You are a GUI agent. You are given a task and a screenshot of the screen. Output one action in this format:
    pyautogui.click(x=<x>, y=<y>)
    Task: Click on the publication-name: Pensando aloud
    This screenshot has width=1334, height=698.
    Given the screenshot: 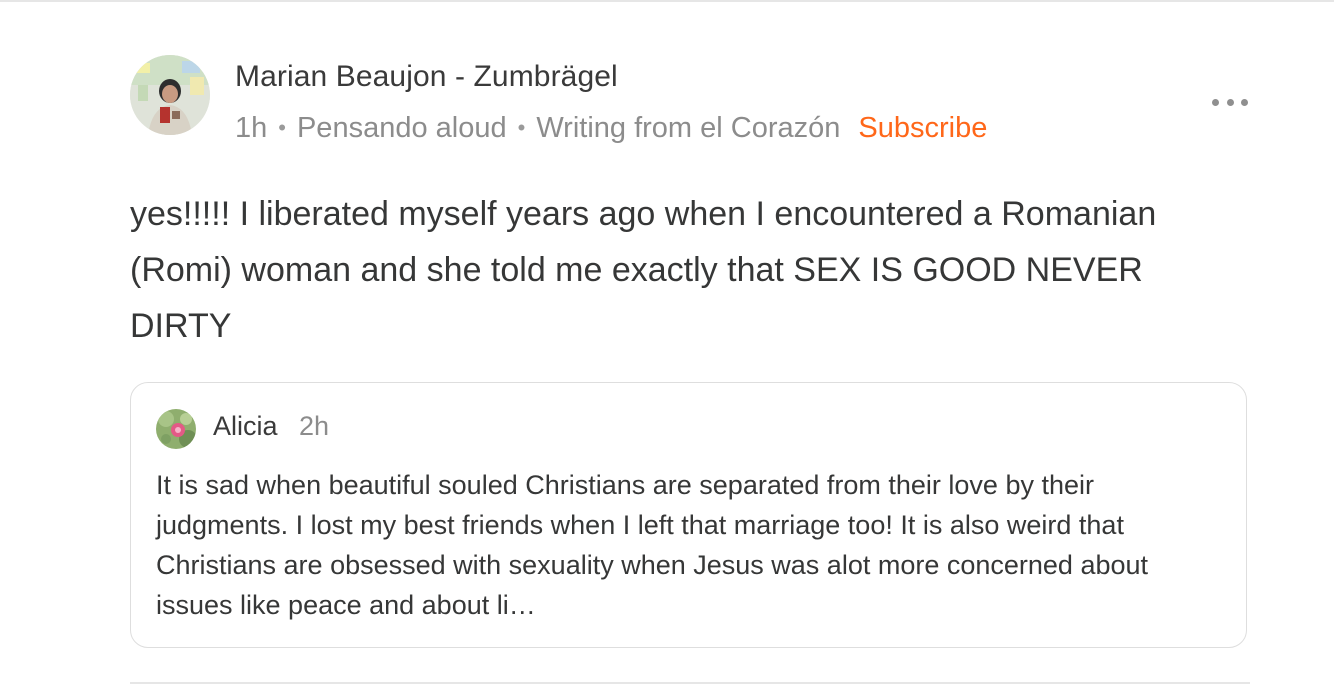 What is the action you would take?
    pyautogui.click(x=402, y=128)
    